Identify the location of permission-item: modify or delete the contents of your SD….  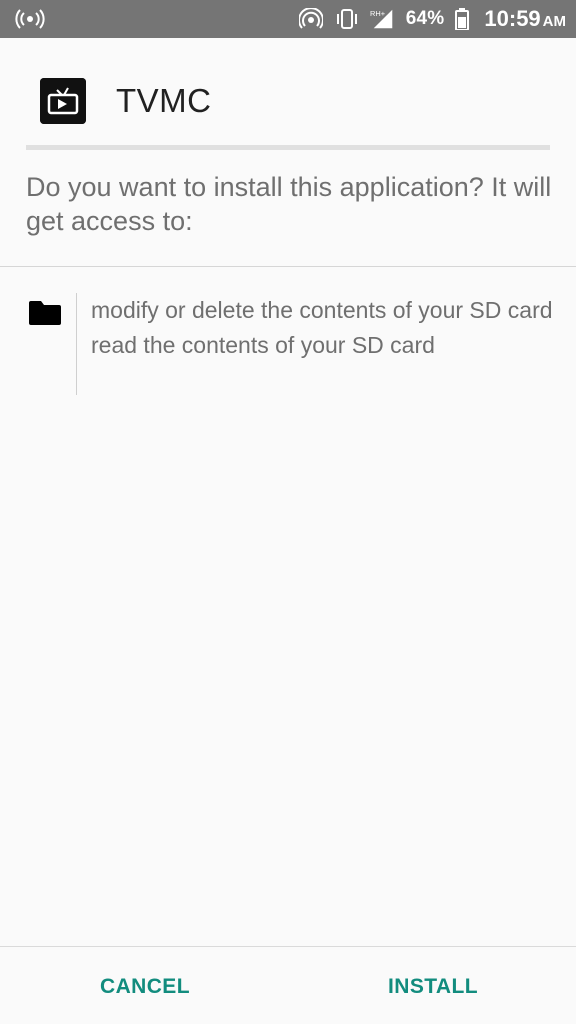
(322, 310).